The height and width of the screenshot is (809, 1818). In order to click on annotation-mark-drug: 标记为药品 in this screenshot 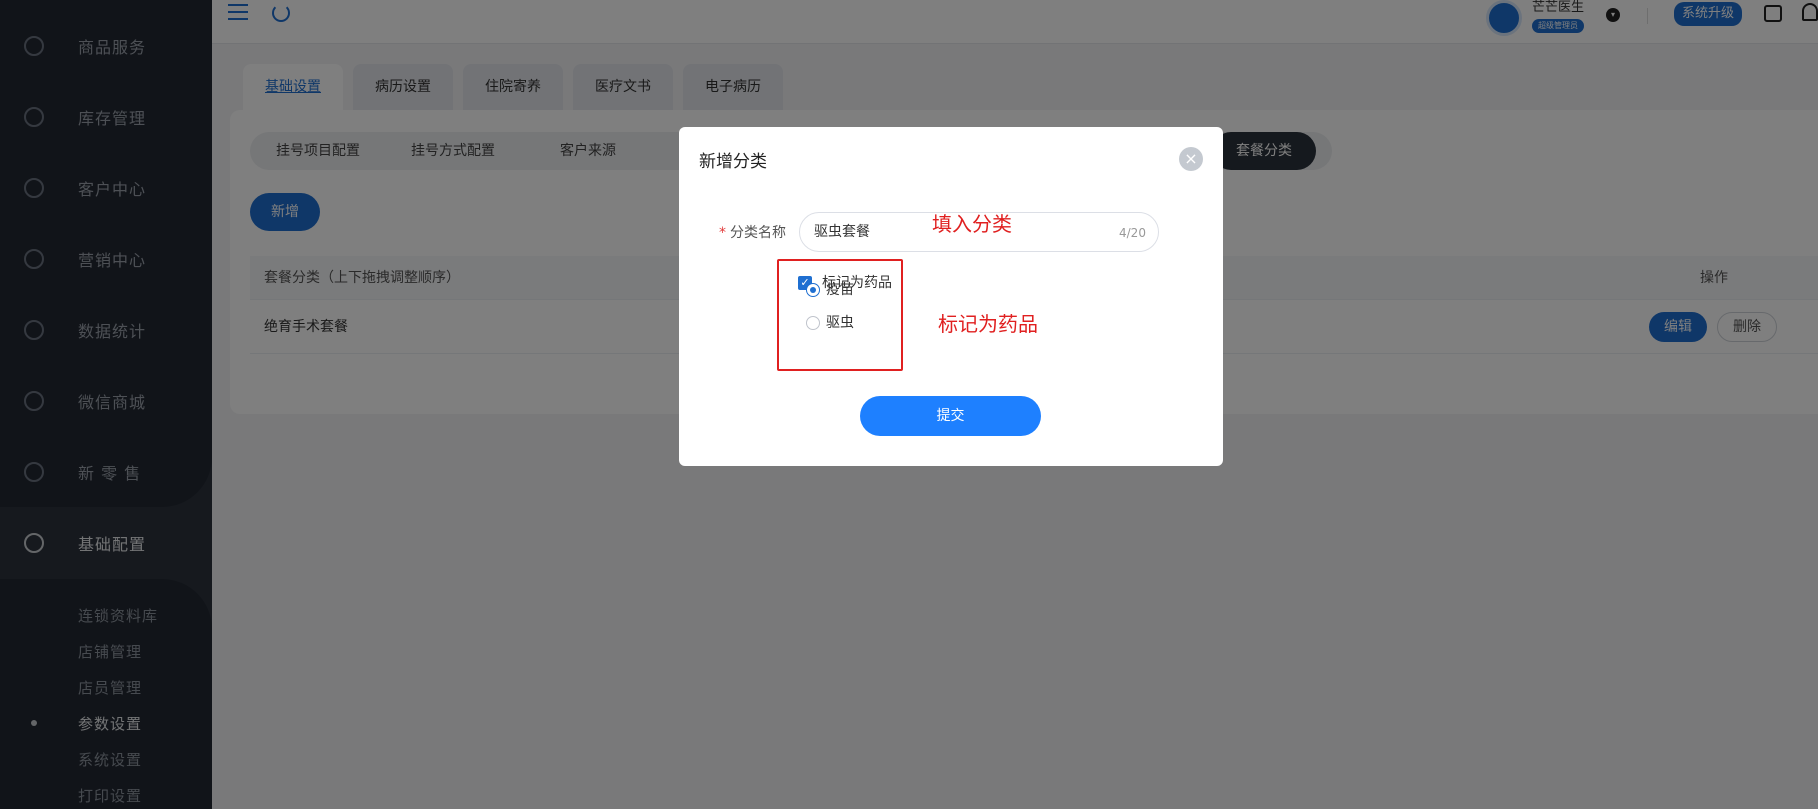, I will do `click(988, 324)`.